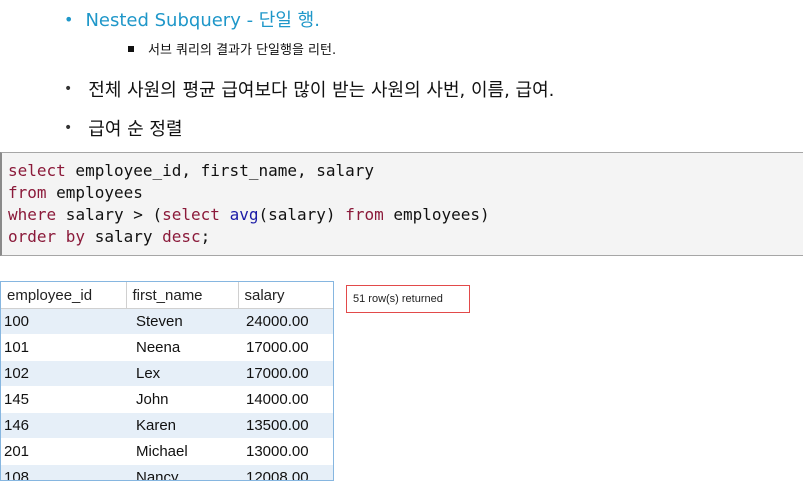  What do you see at coordinates (182, 472) in the screenshot?
I see `cell-first-name: Nancy` at bounding box center [182, 472].